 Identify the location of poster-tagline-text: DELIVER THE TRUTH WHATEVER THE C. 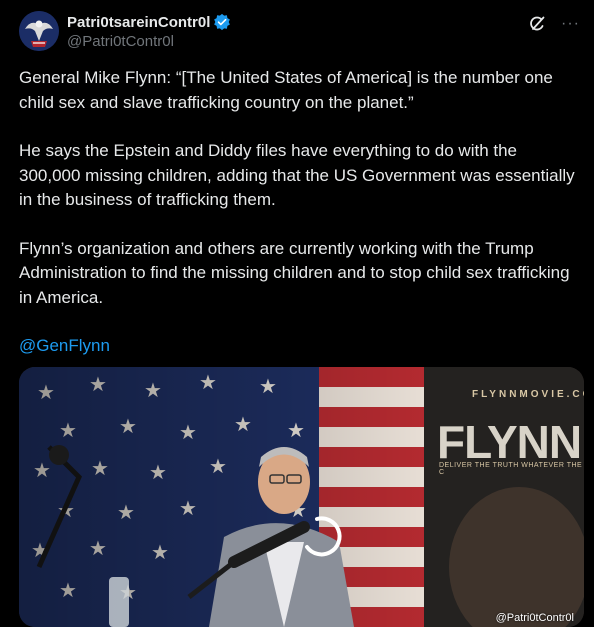
(511, 469).